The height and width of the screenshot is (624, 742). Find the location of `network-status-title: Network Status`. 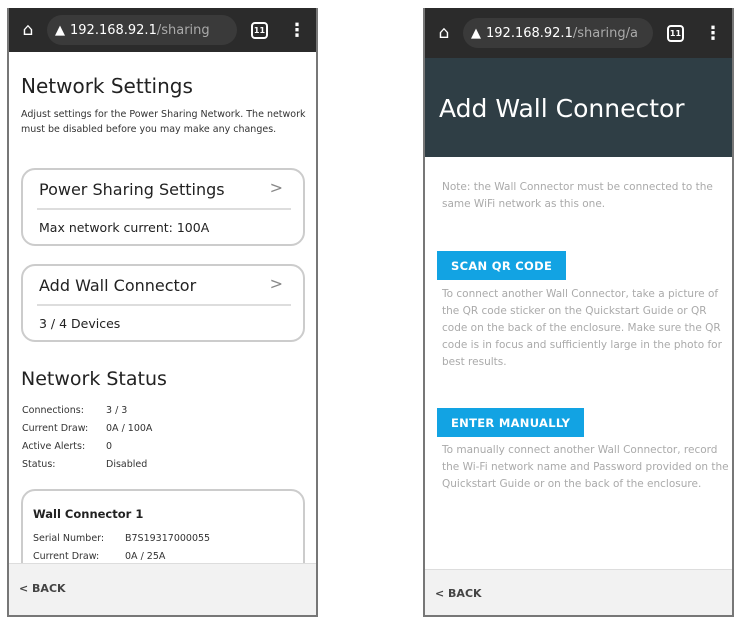

network-status-title: Network Status is located at coordinates (94, 379).